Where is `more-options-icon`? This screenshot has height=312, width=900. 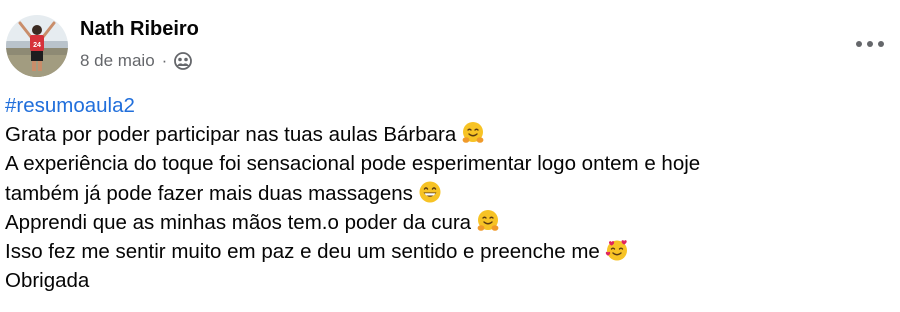
more-options-icon is located at coordinates (870, 44).